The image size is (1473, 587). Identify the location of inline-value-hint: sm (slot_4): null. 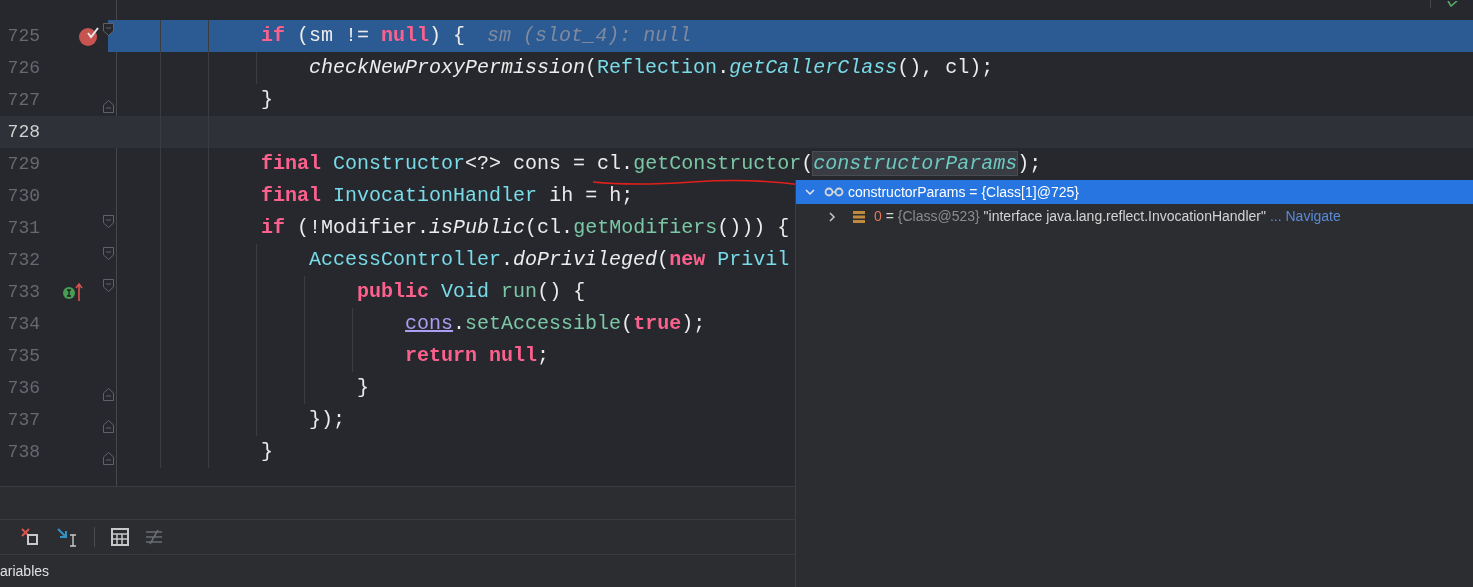
(589, 36).